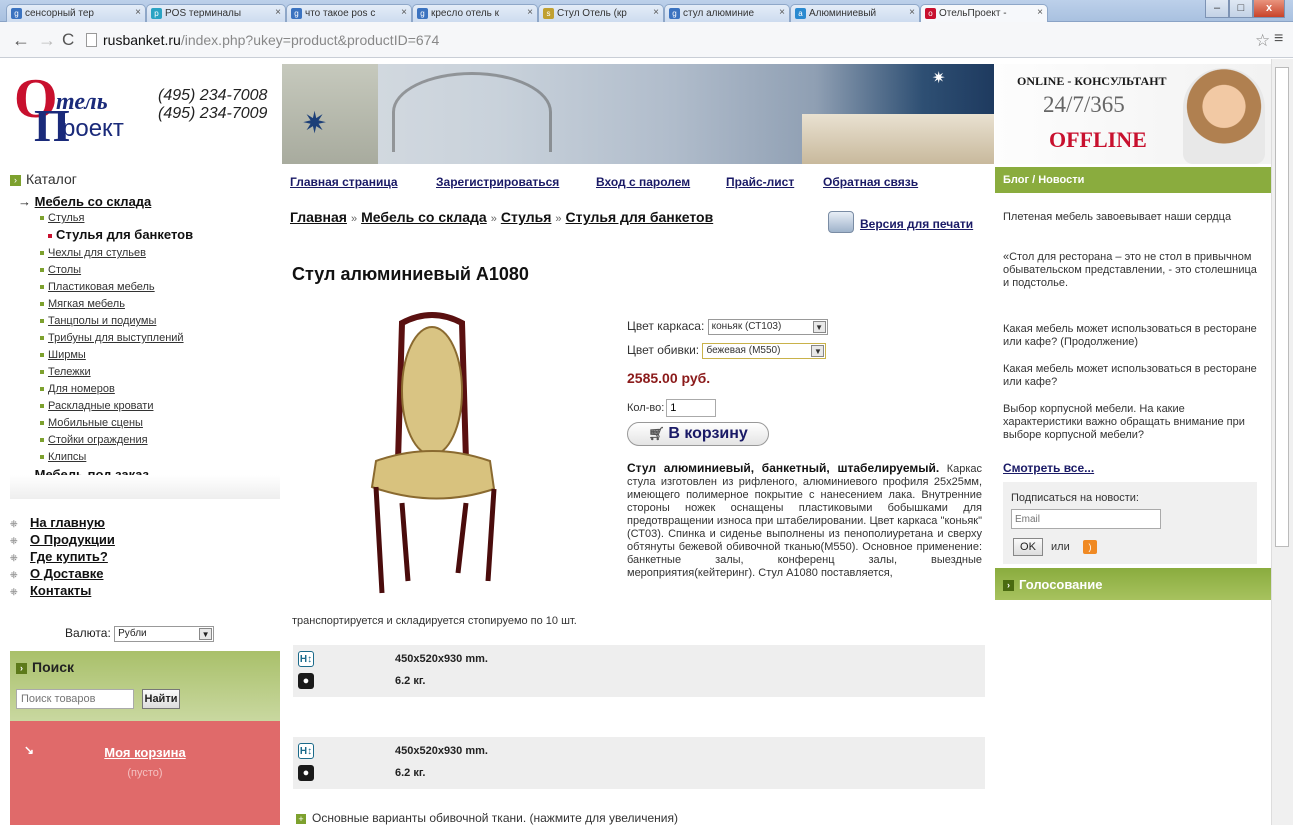 The image size is (1293, 825). What do you see at coordinates (1217, 9) in the screenshot?
I see `minimize-icon: –` at bounding box center [1217, 9].